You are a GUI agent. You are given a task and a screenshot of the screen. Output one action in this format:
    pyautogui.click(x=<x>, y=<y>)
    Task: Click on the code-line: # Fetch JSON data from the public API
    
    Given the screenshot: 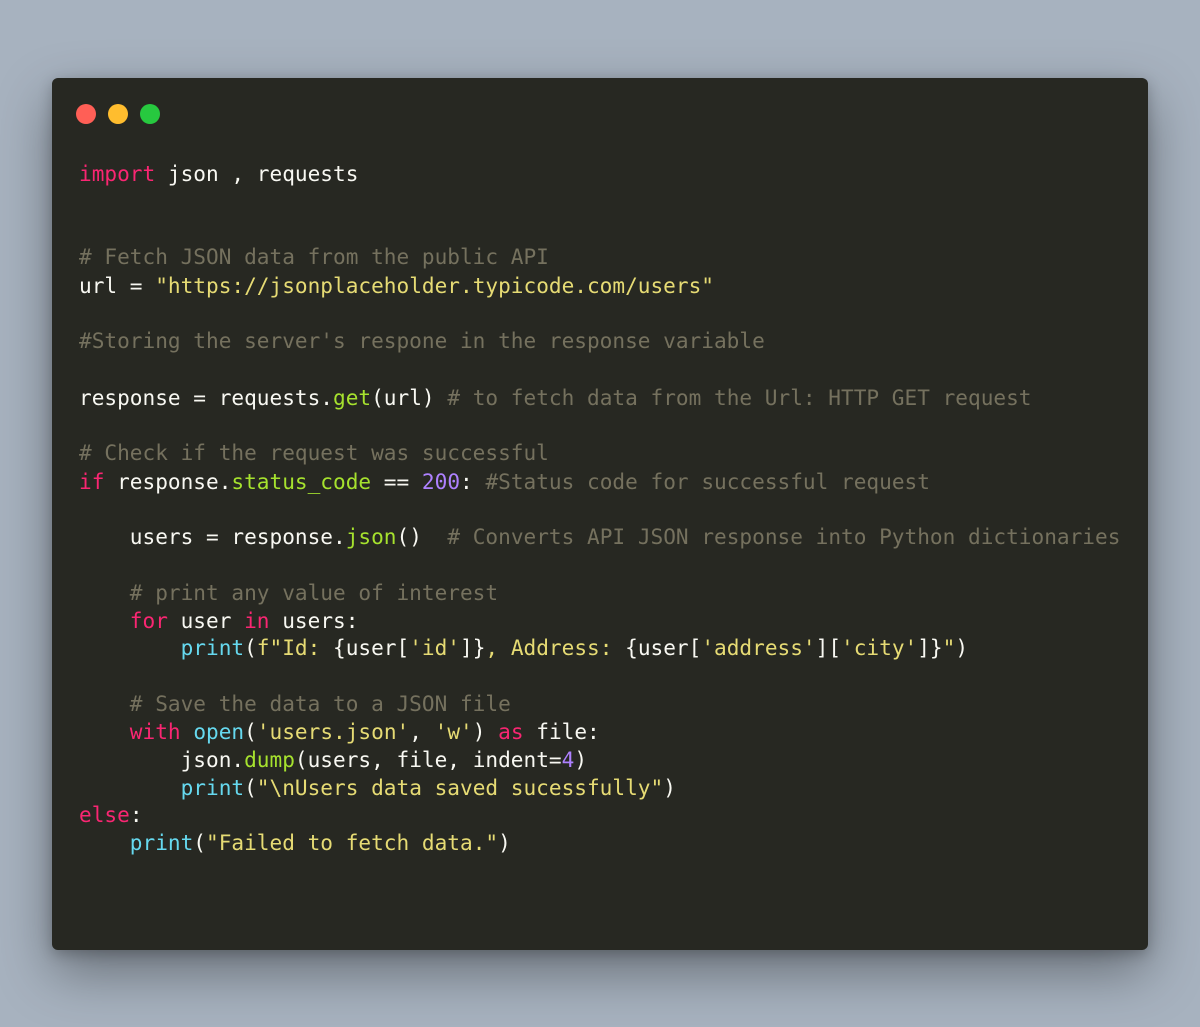 What is the action you would take?
    pyautogui.click(x=314, y=257)
    